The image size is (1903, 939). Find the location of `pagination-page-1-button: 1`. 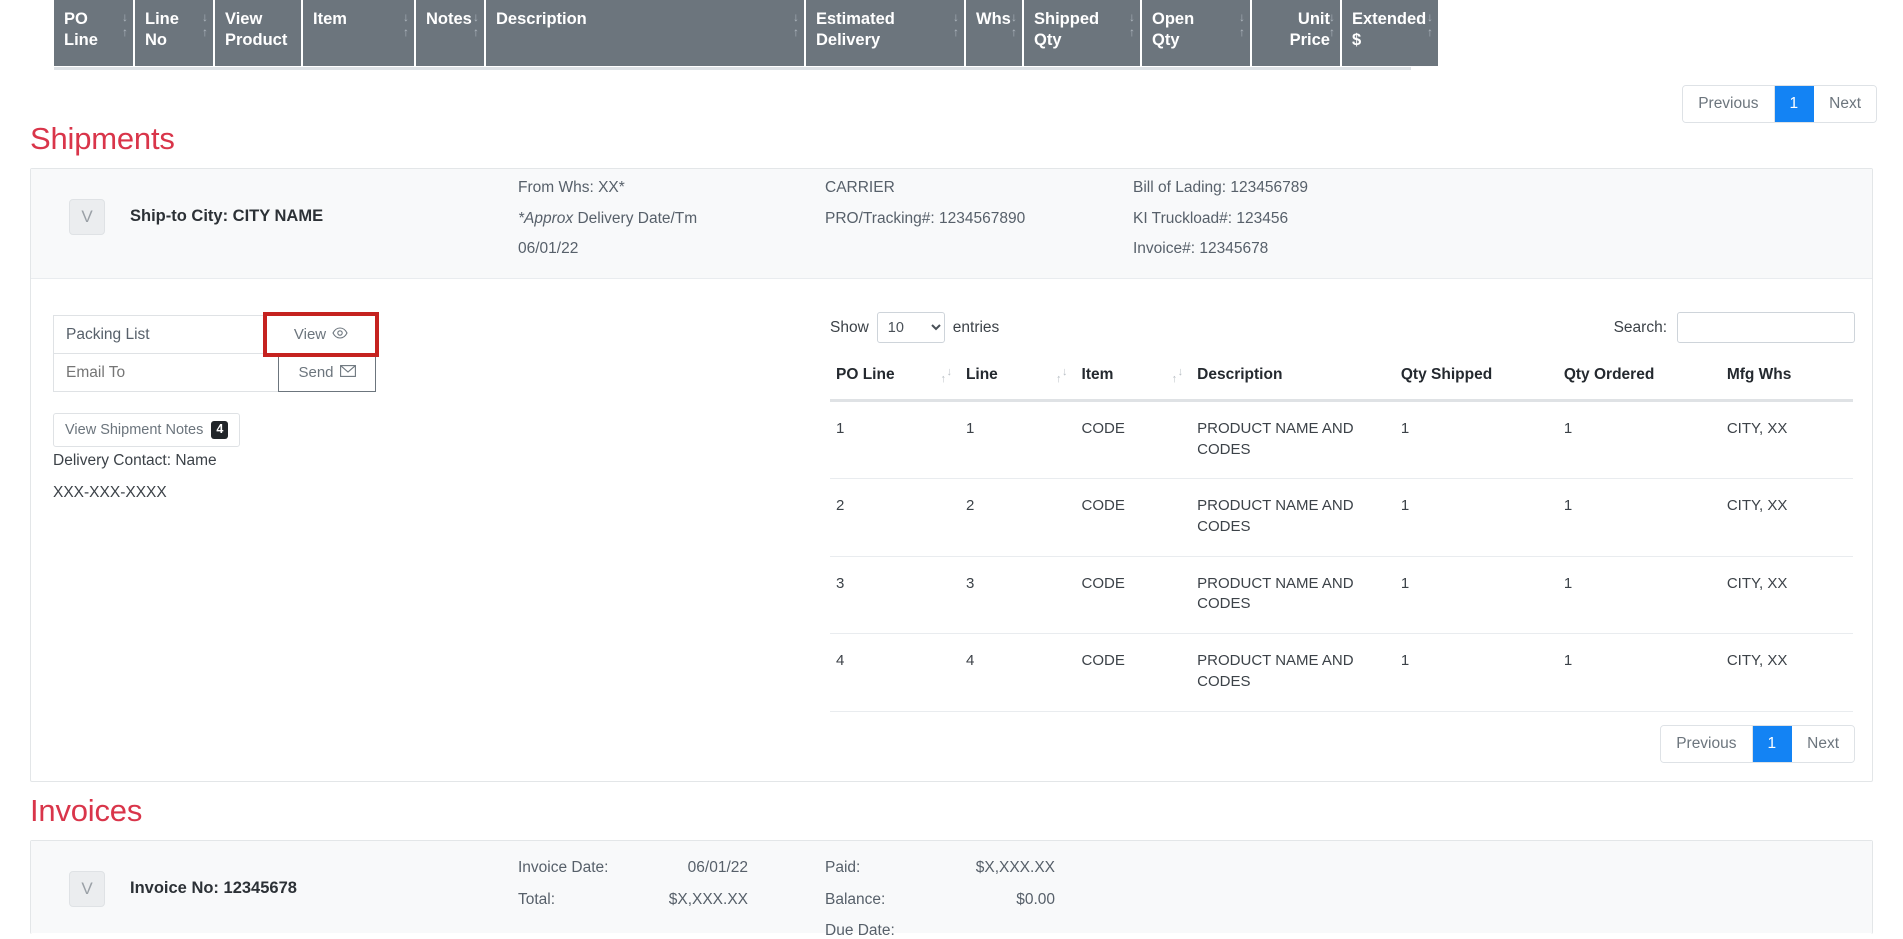

pagination-page-1-button: 1 is located at coordinates (1794, 104).